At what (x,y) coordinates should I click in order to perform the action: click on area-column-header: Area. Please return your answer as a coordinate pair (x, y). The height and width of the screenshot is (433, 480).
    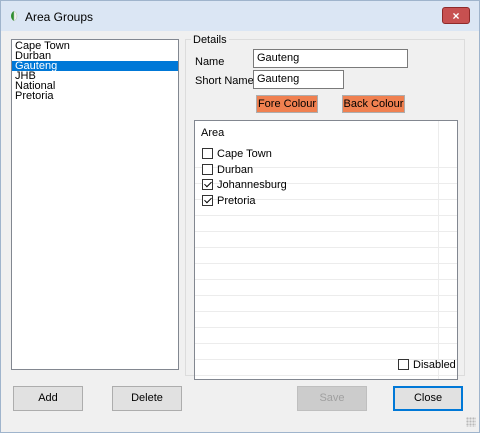
    Looking at the image, I should click on (213, 133).